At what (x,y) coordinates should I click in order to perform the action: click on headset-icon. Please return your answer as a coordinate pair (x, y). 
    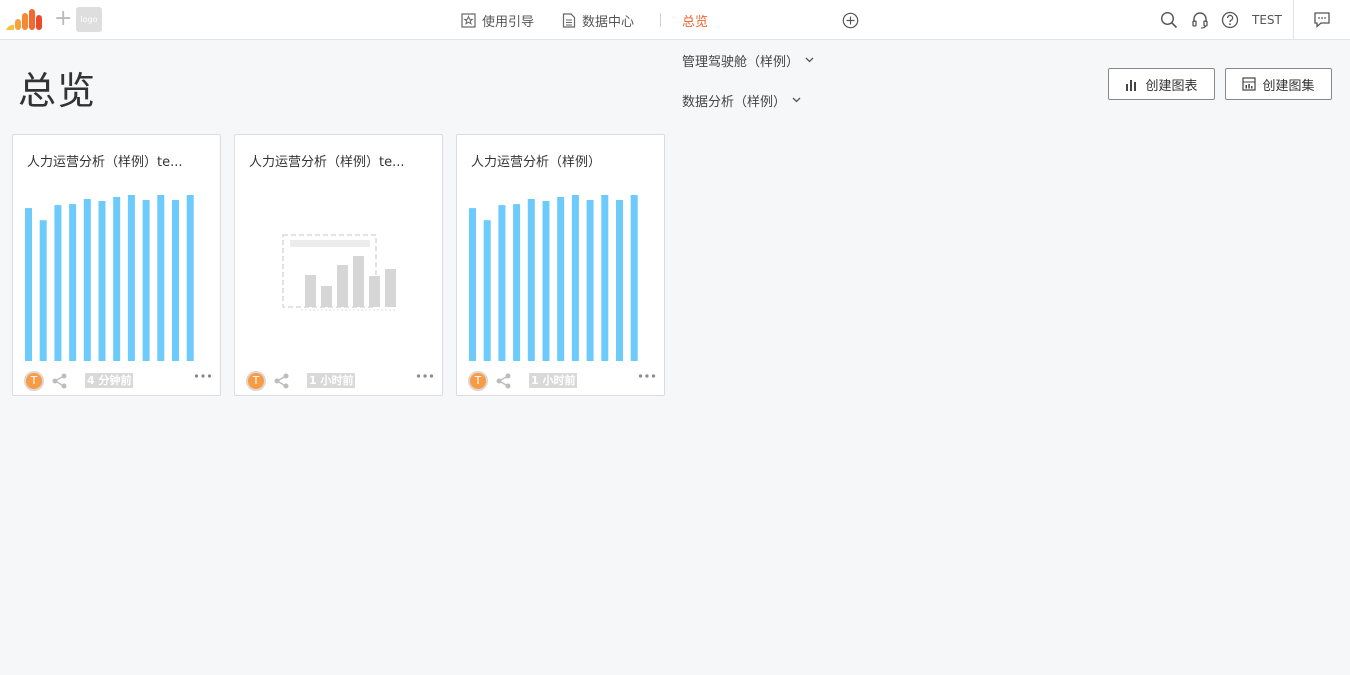
    Looking at the image, I should click on (1200, 20).